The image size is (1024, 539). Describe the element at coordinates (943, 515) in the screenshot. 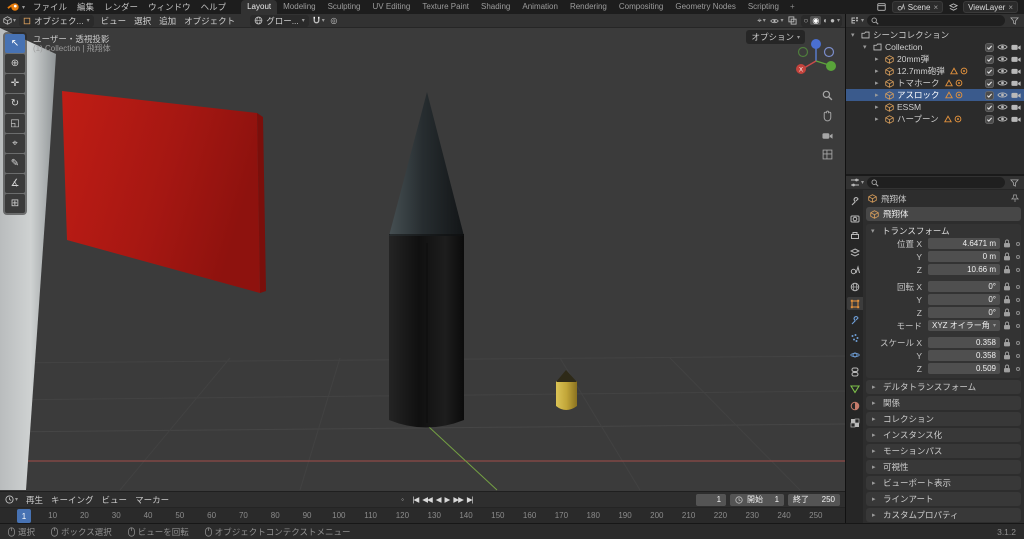

I see `panel-section-8: ▸ カスタムプロパティ` at that location.